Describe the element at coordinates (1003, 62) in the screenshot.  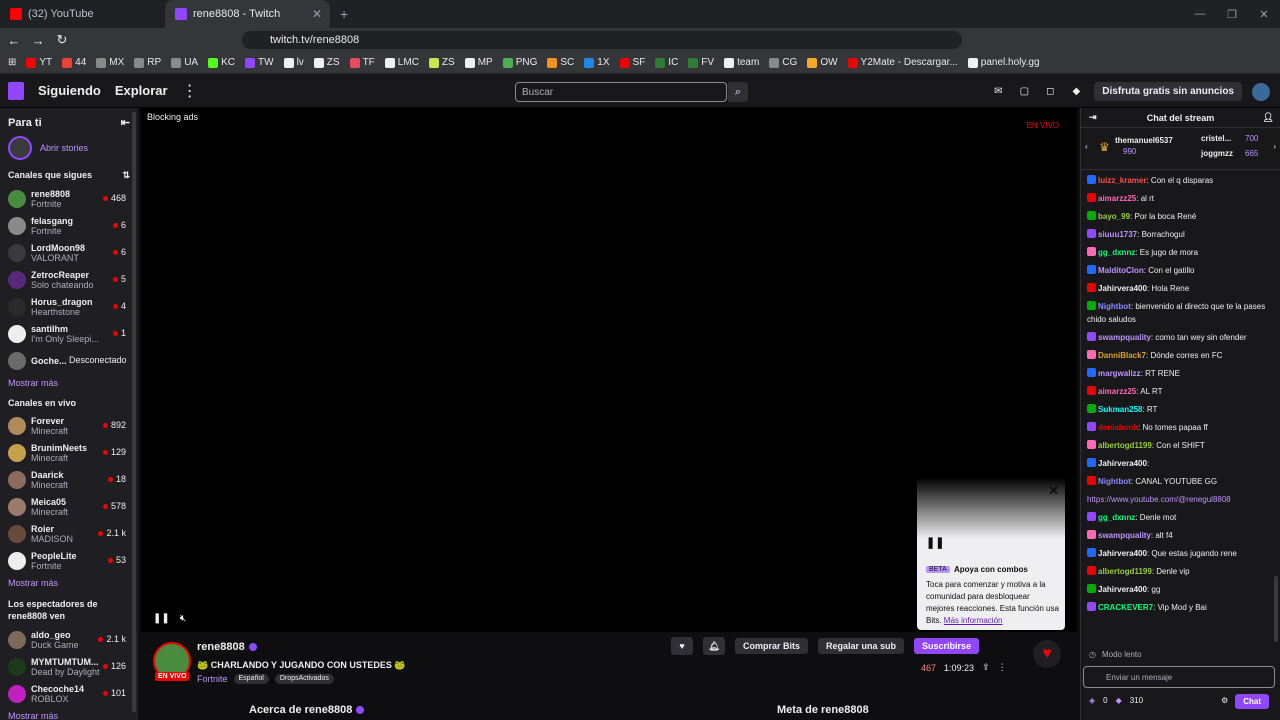
I see `bookmark-item: panel.holy.gg` at that location.